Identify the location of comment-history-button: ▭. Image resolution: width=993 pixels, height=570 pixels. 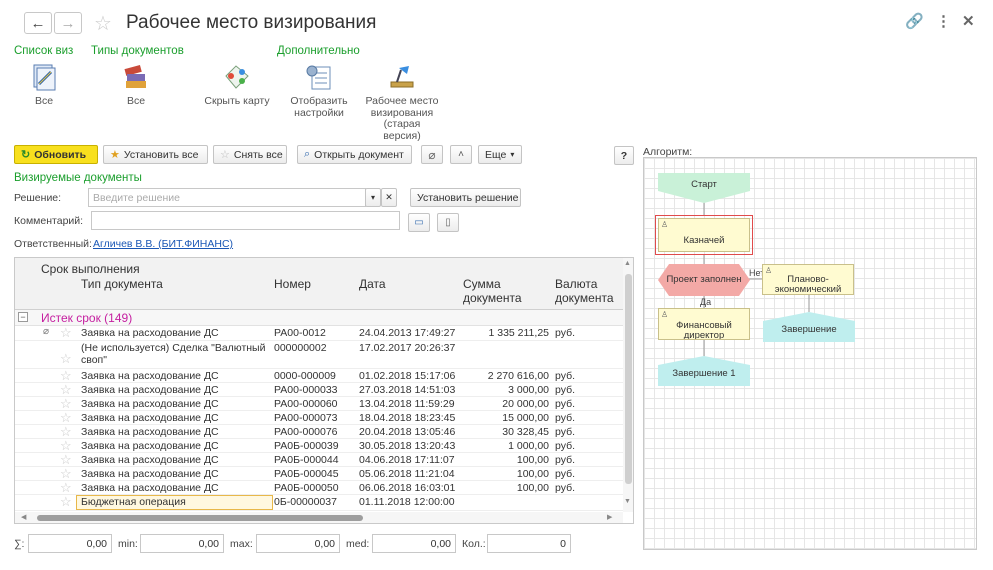
(419, 222).